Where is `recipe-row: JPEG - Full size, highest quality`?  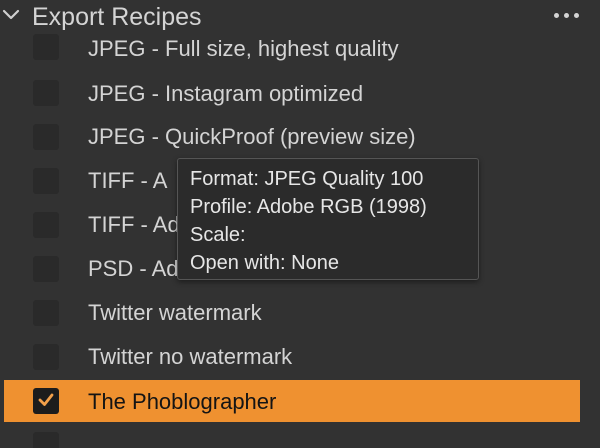
recipe-row: JPEG - Full size, highest quality is located at coordinates (300, 52).